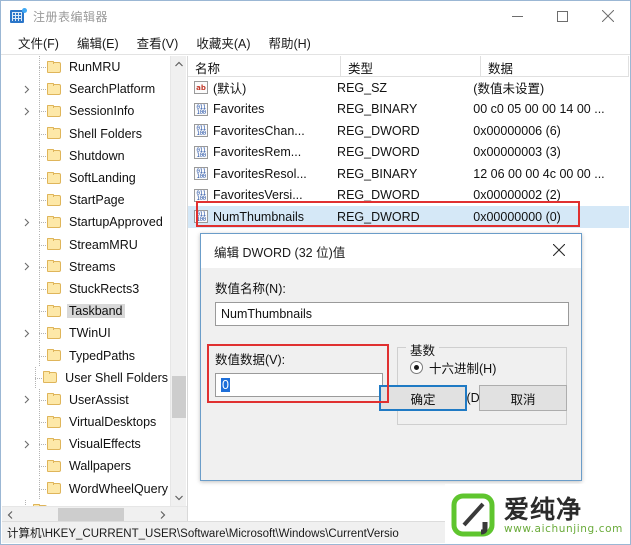 The width and height of the screenshot is (631, 545). Describe the element at coordinates (86, 288) in the screenshot. I see `tree-item-stuckrects3: StuckRects3` at that location.